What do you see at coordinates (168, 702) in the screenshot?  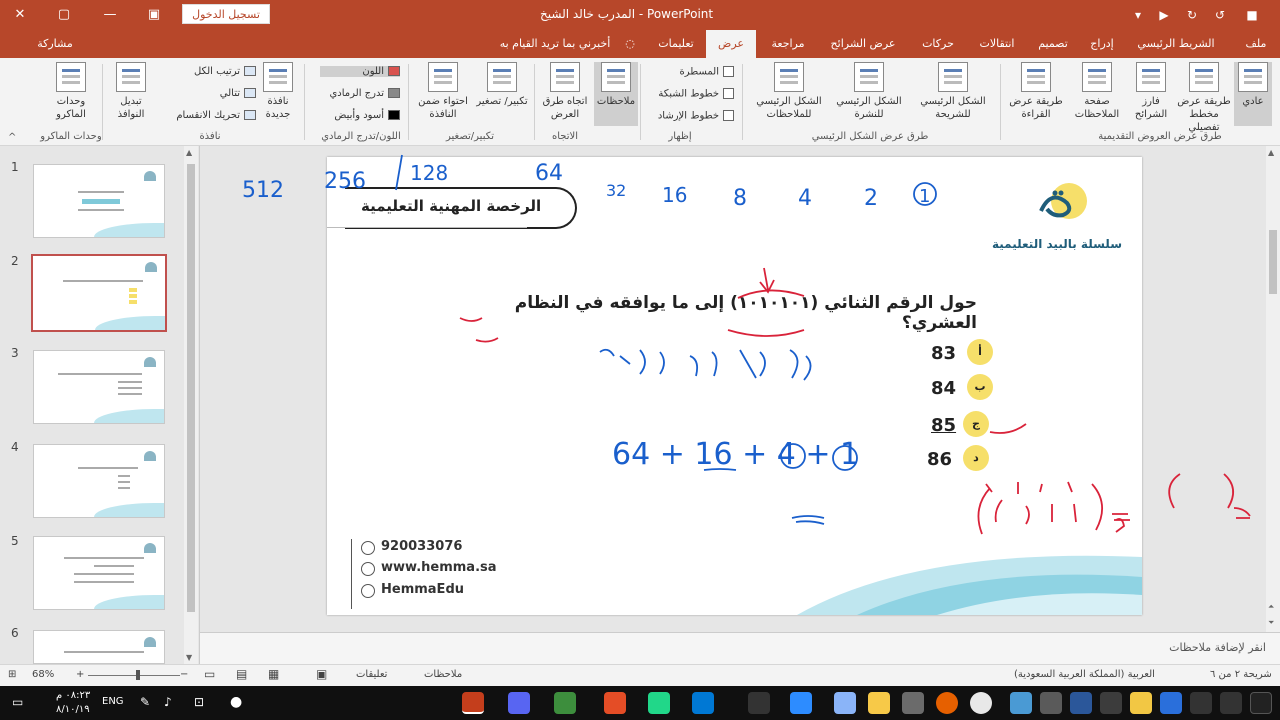 I see `volume-icon: ♪` at bounding box center [168, 702].